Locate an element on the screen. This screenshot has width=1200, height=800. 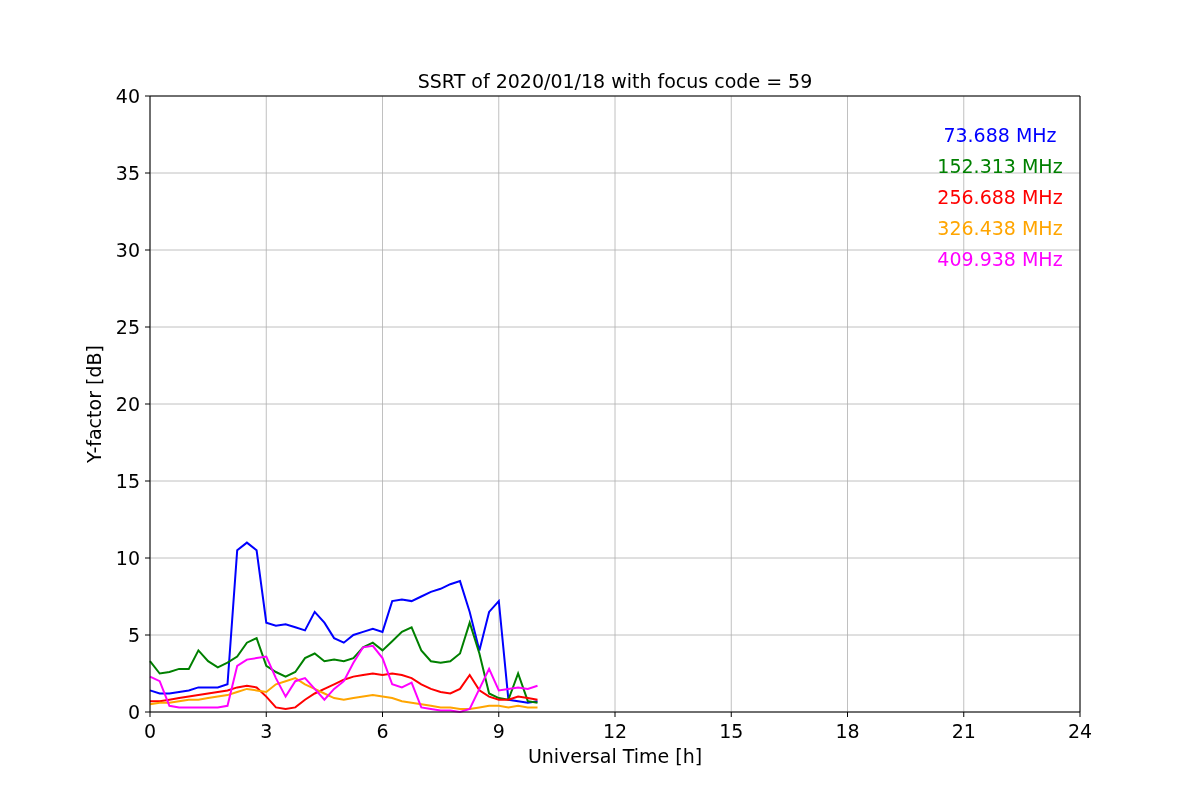
x-tick-label: 18 is located at coordinates (847, 731).